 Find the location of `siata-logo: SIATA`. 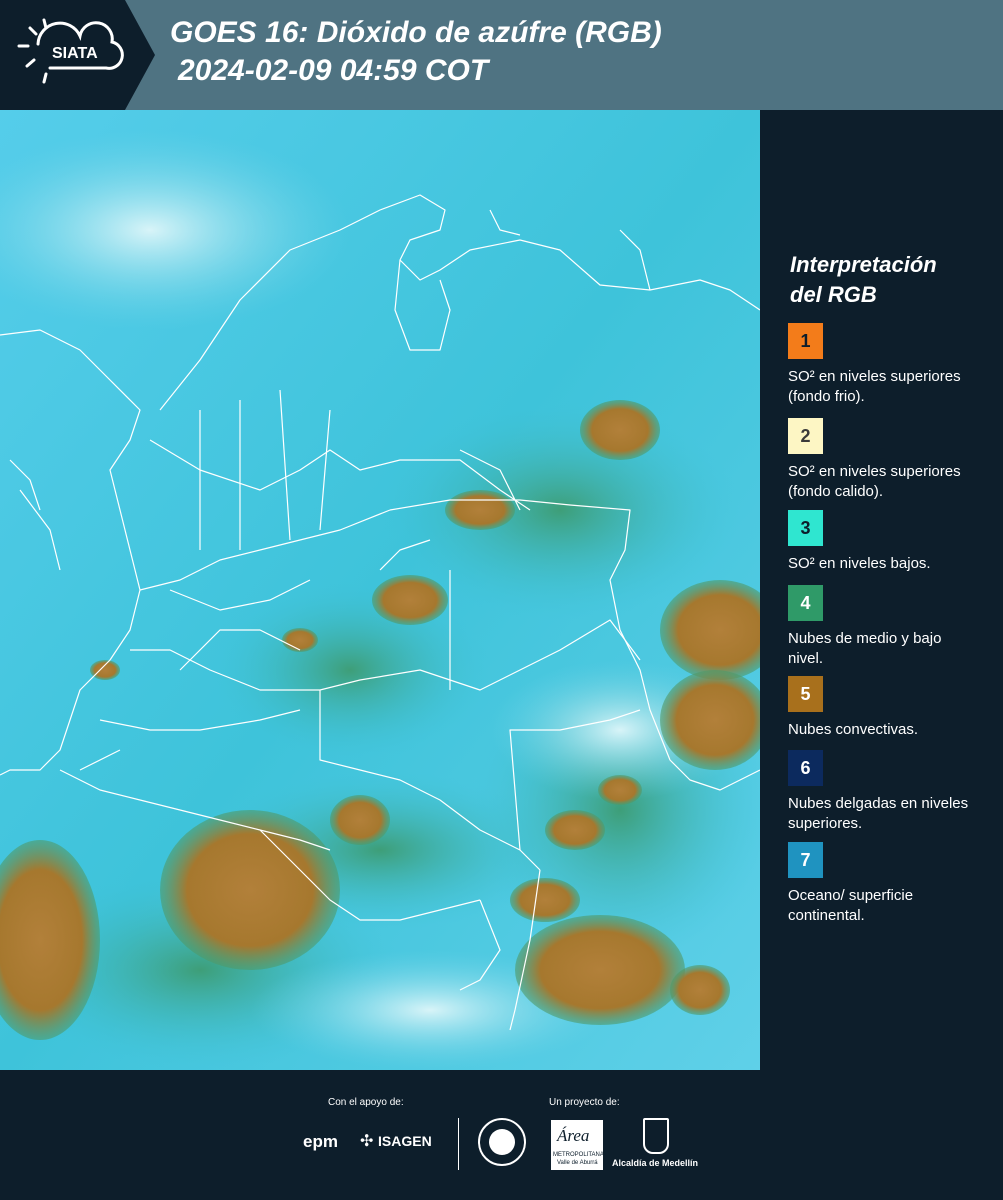

siata-logo: SIATA is located at coordinates (77, 55).